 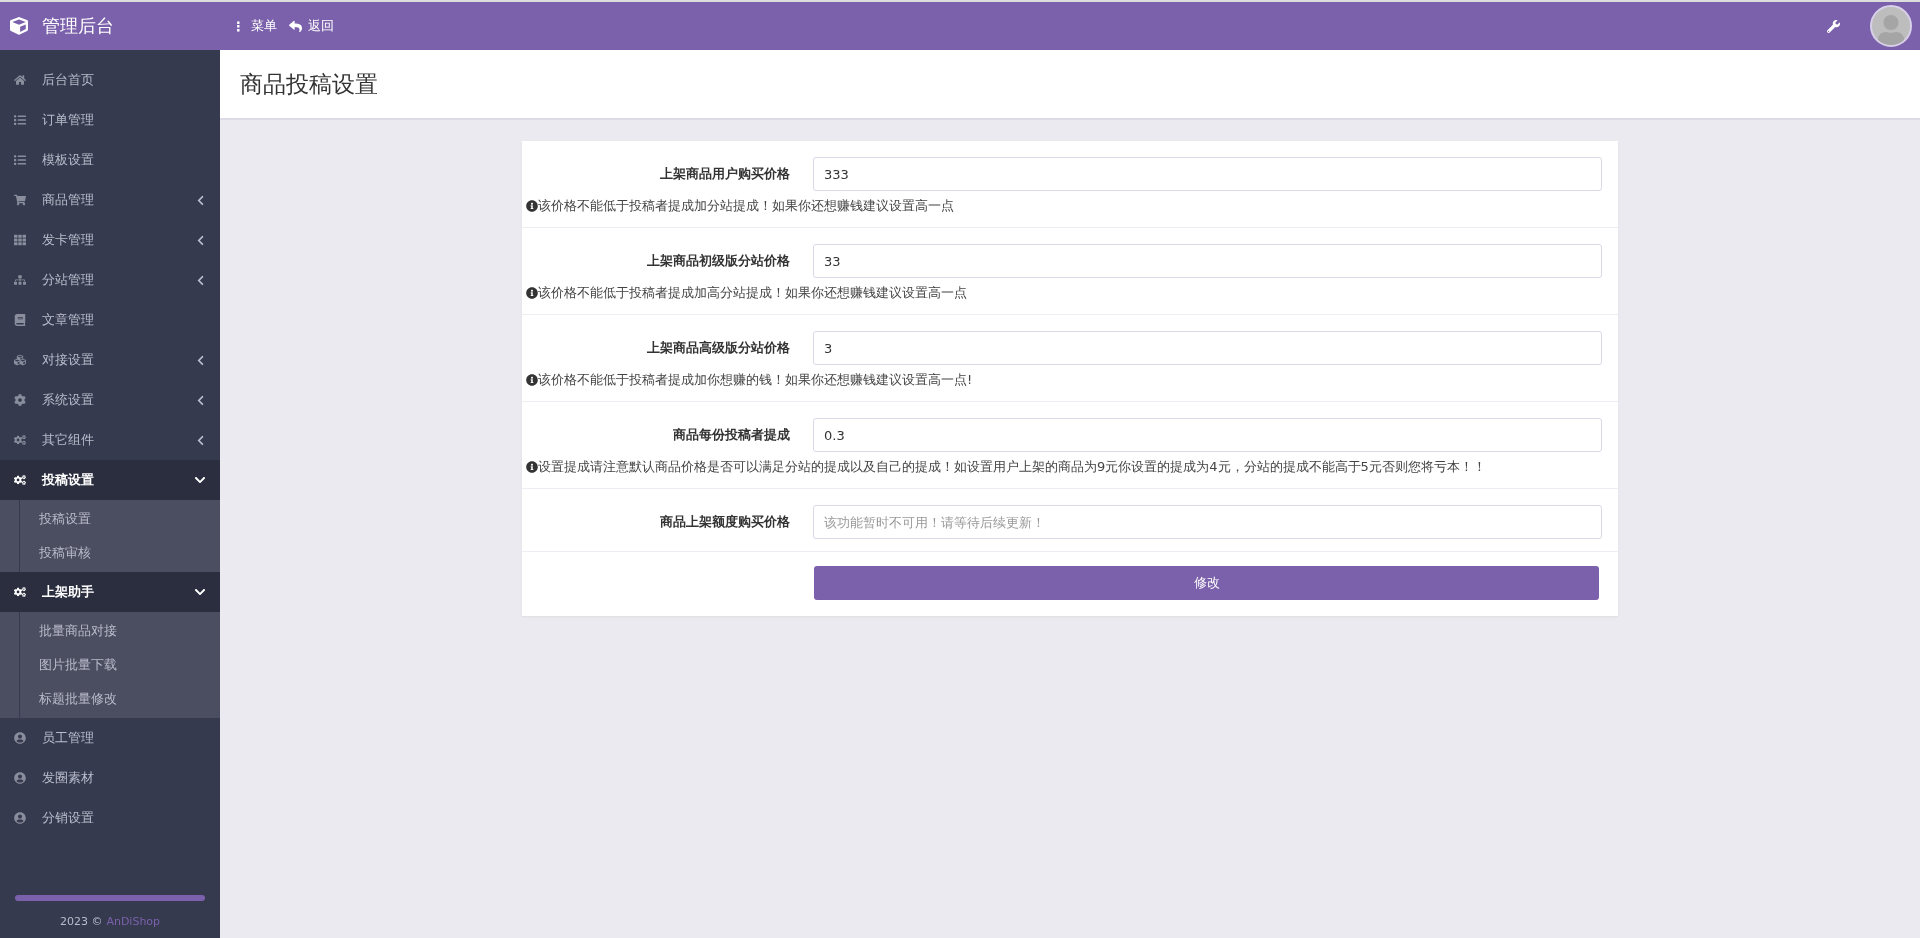 I want to click on sidebar-item: 分销设置, so click(x=110, y=818).